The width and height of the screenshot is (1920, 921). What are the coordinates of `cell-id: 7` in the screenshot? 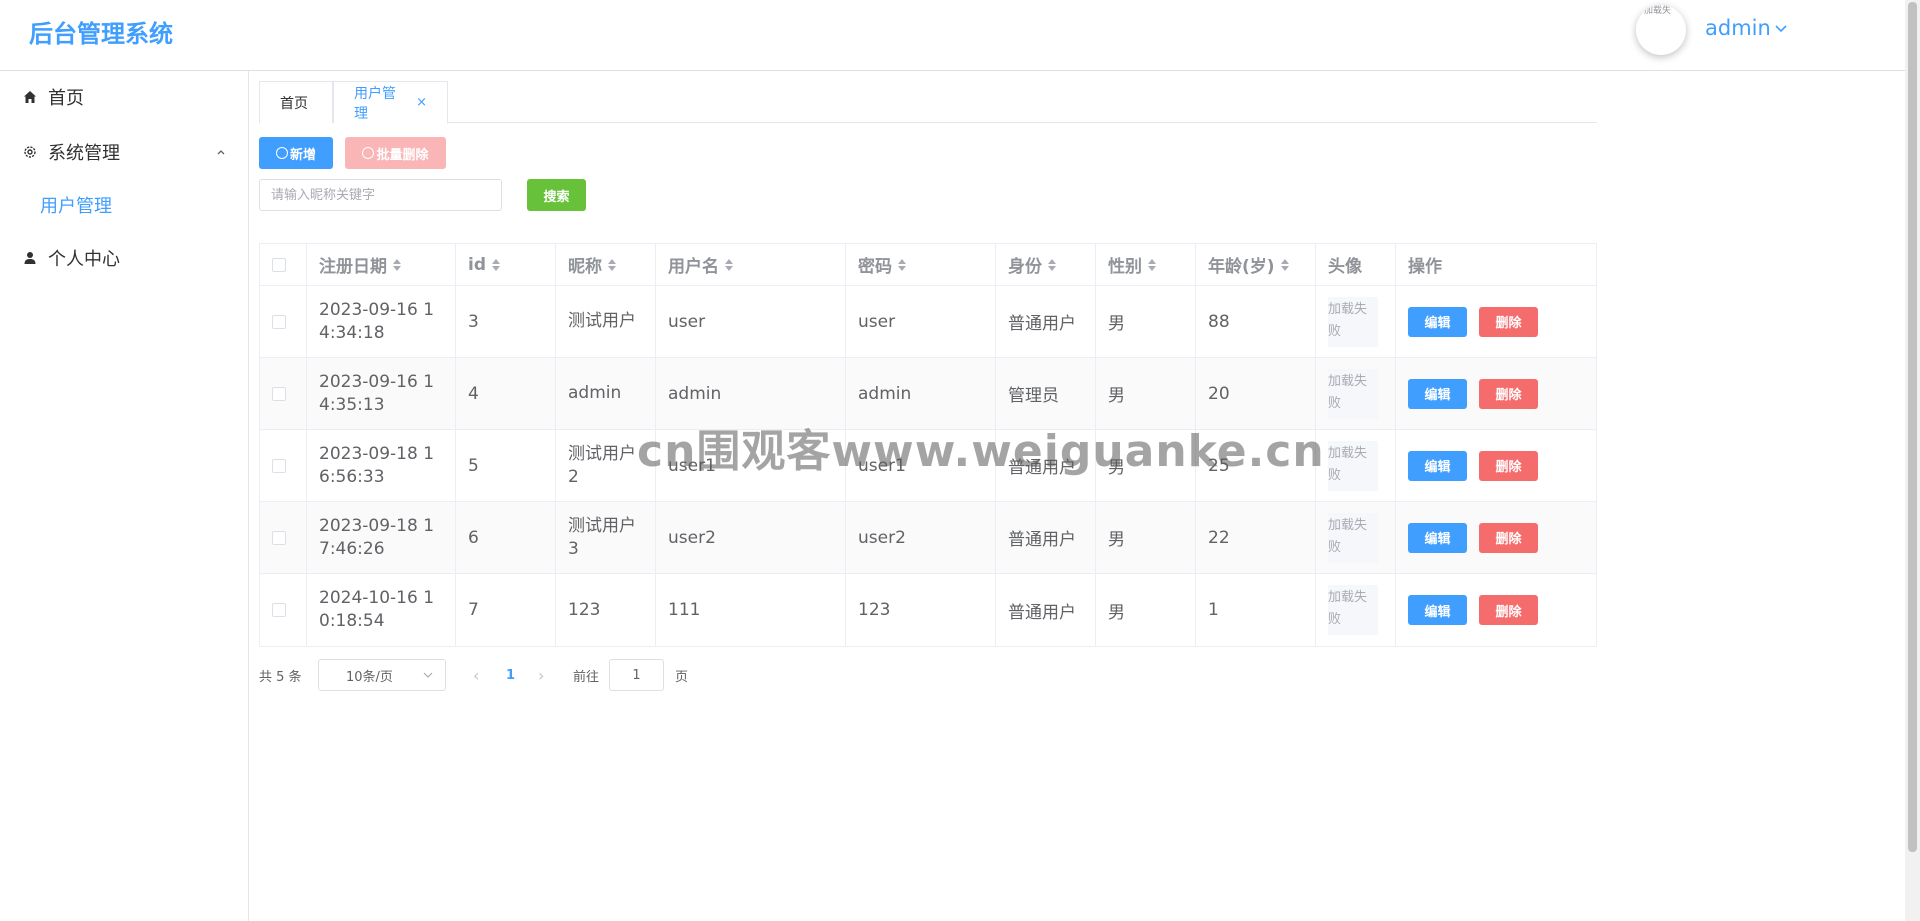 It's located at (506, 610).